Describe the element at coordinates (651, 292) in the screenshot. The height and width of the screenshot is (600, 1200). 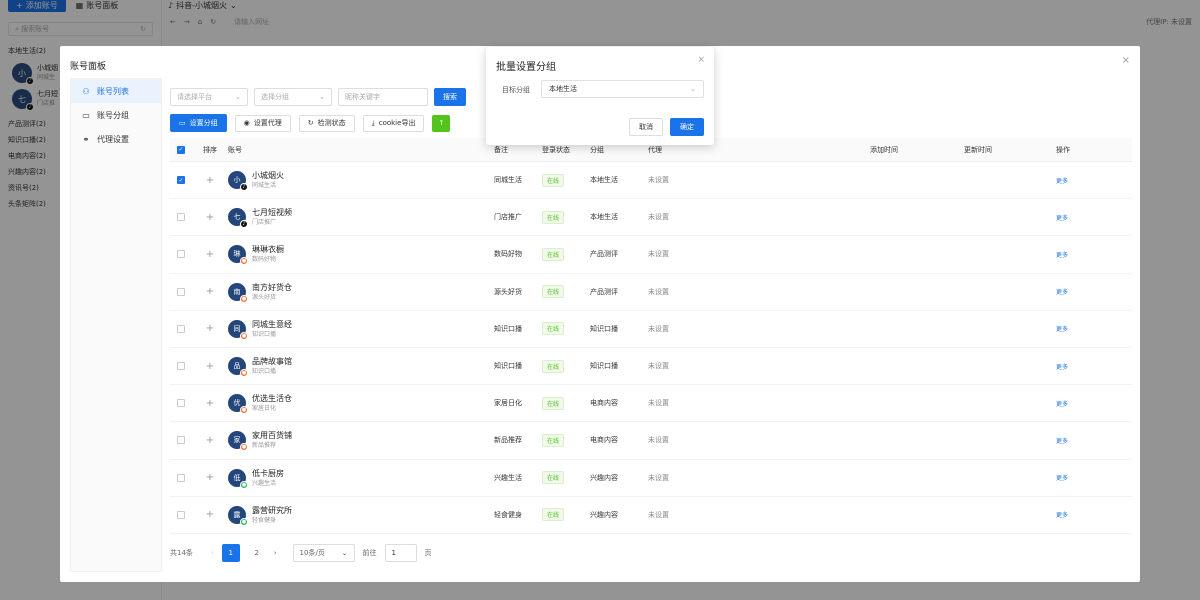
I see `table-row: + 南 ● 南方好货仓 源头好货 源头好货 在线 产品测评 未设置 更多` at that location.